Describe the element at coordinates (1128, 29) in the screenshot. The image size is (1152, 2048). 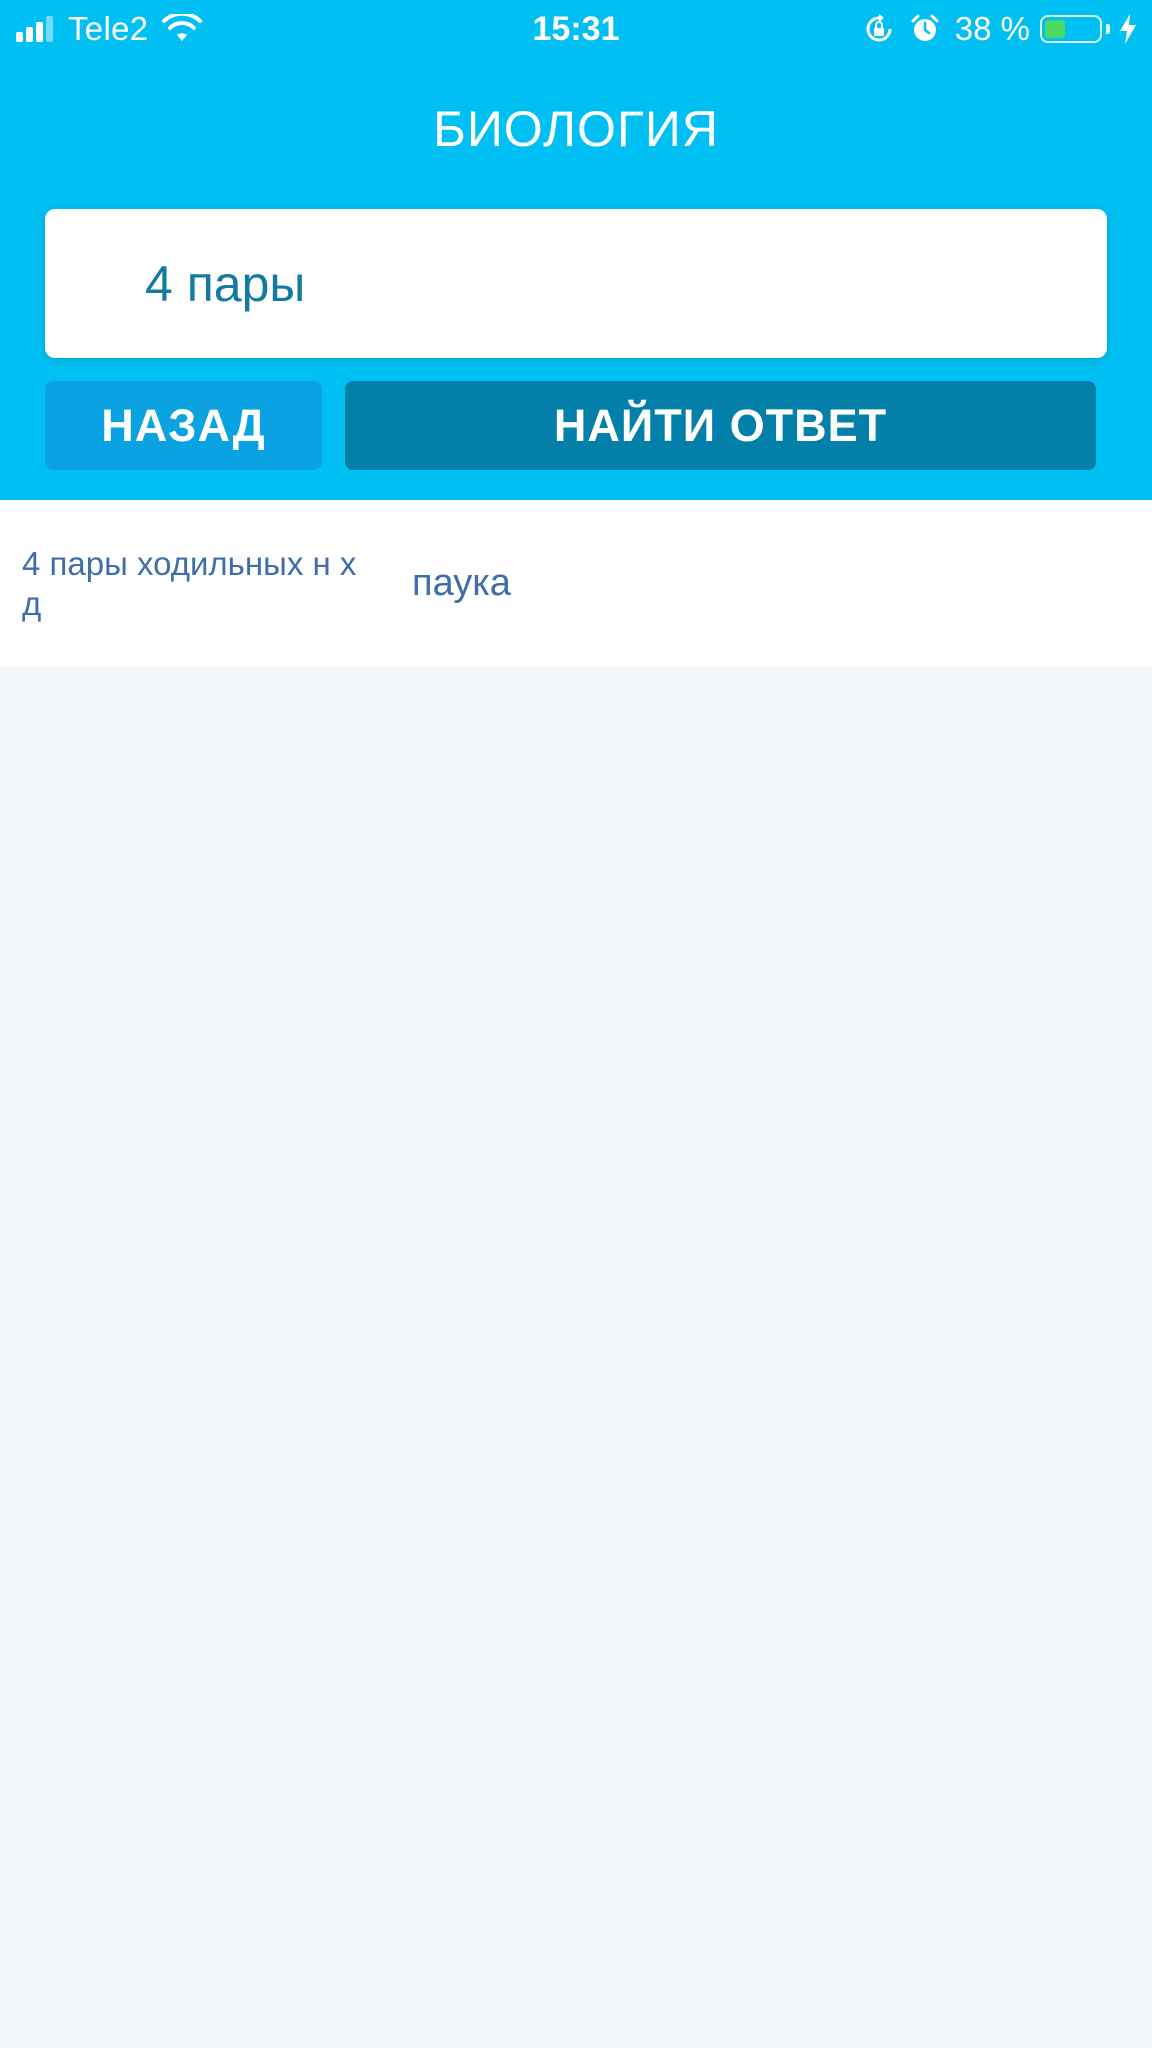
I see `charging-bolt-icon` at that location.